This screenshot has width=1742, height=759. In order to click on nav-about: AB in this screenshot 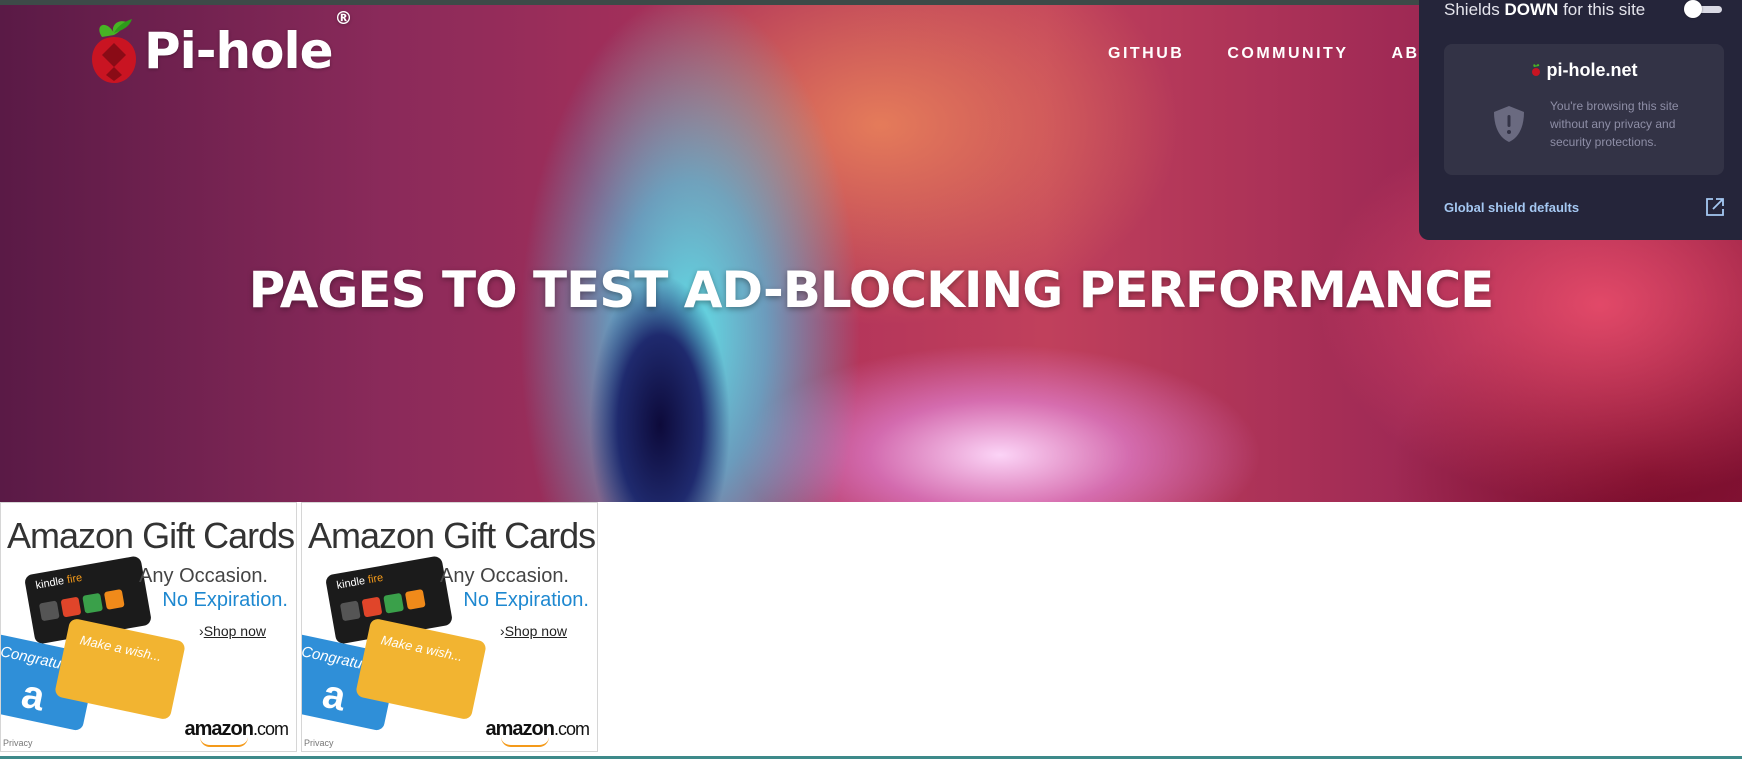, I will do `click(1405, 54)`.